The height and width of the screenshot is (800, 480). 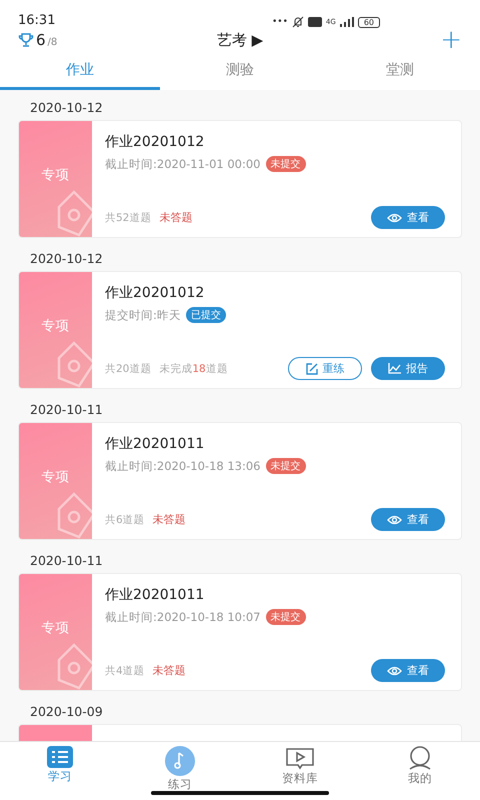 What do you see at coordinates (240, 40) in the screenshot?
I see `subject-selector: 艺考 ▶` at bounding box center [240, 40].